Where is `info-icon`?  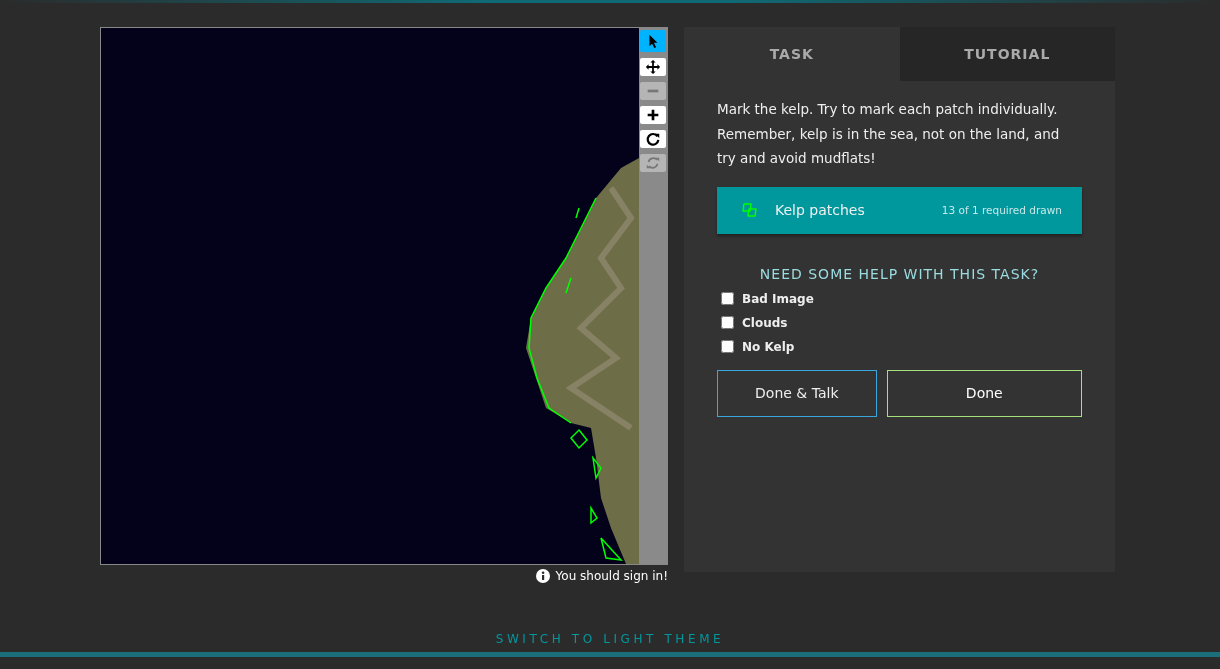
info-icon is located at coordinates (542, 576).